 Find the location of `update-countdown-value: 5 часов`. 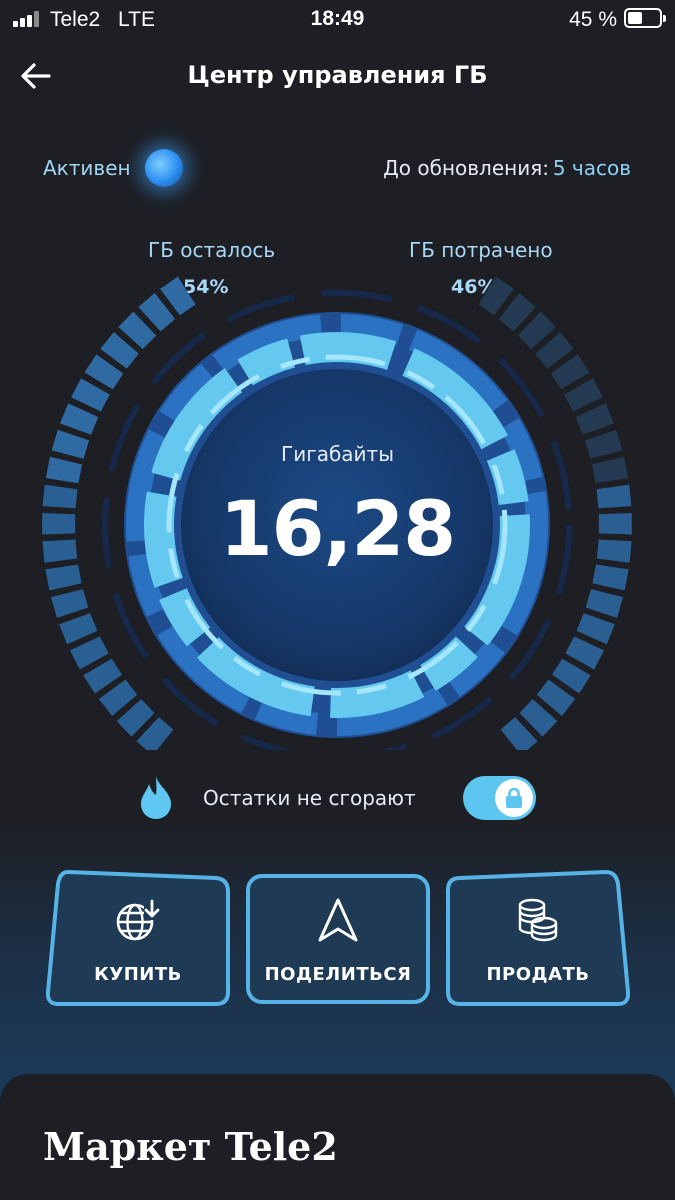

update-countdown-value: 5 часов is located at coordinates (591, 168).